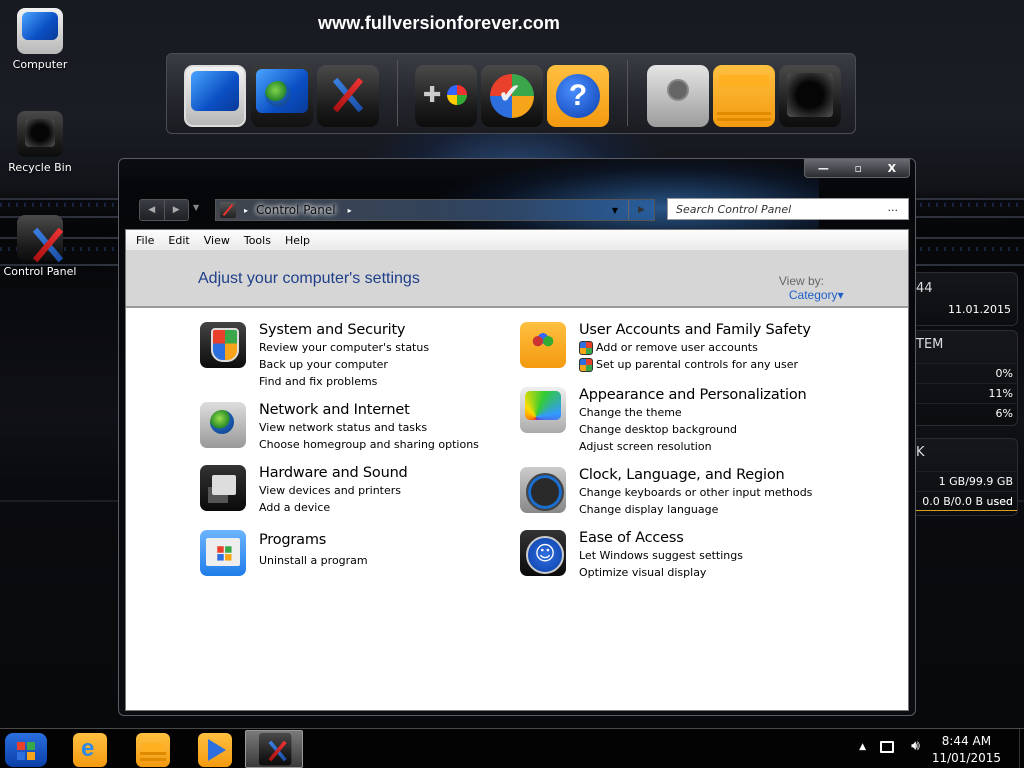 This screenshot has height=768, width=1024. Describe the element at coordinates (979, 309) in the screenshot. I see `gadget-clock-date: 11.01.2015` at that location.